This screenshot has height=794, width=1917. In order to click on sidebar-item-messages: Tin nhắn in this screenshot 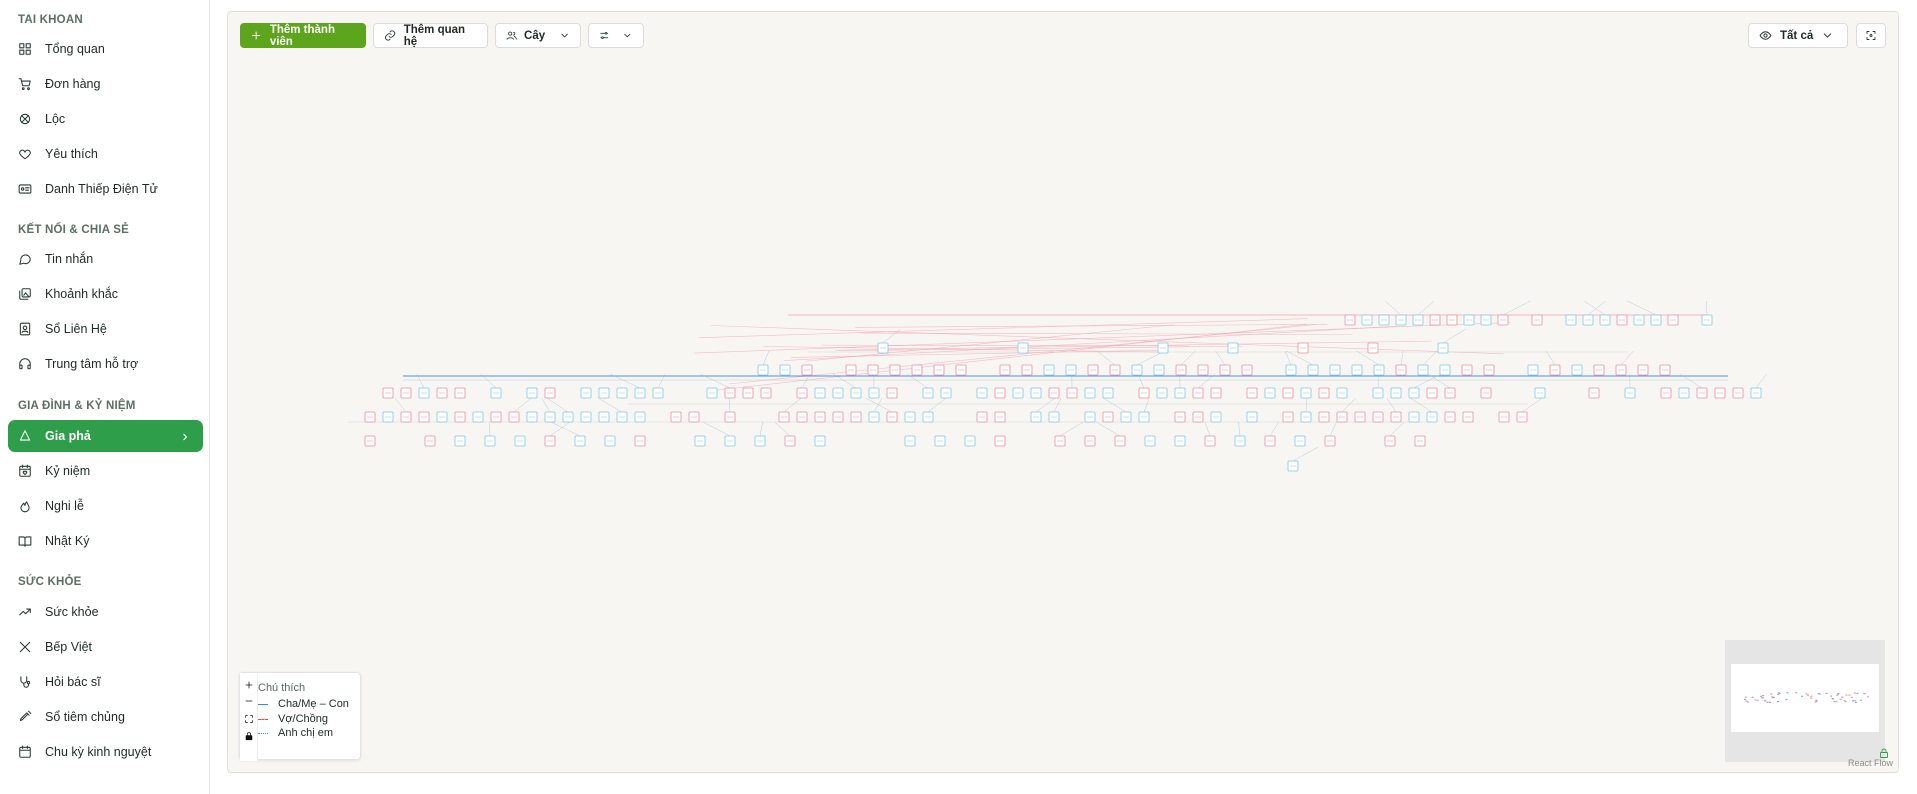, I will do `click(105, 259)`.